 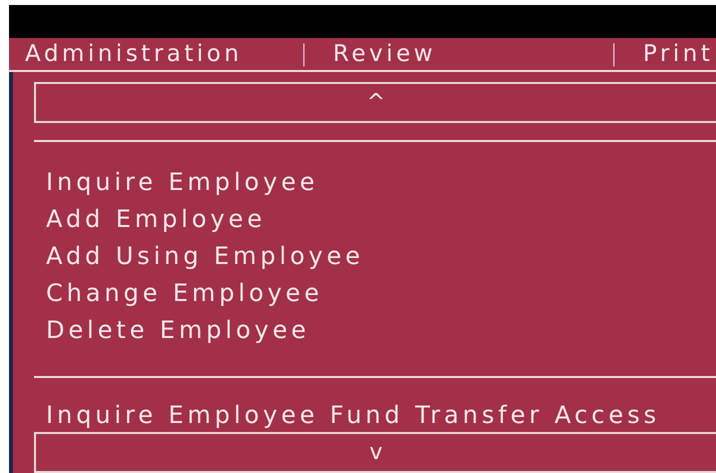 What do you see at coordinates (381, 182) in the screenshot?
I see `menu-option: Inquire Employee` at bounding box center [381, 182].